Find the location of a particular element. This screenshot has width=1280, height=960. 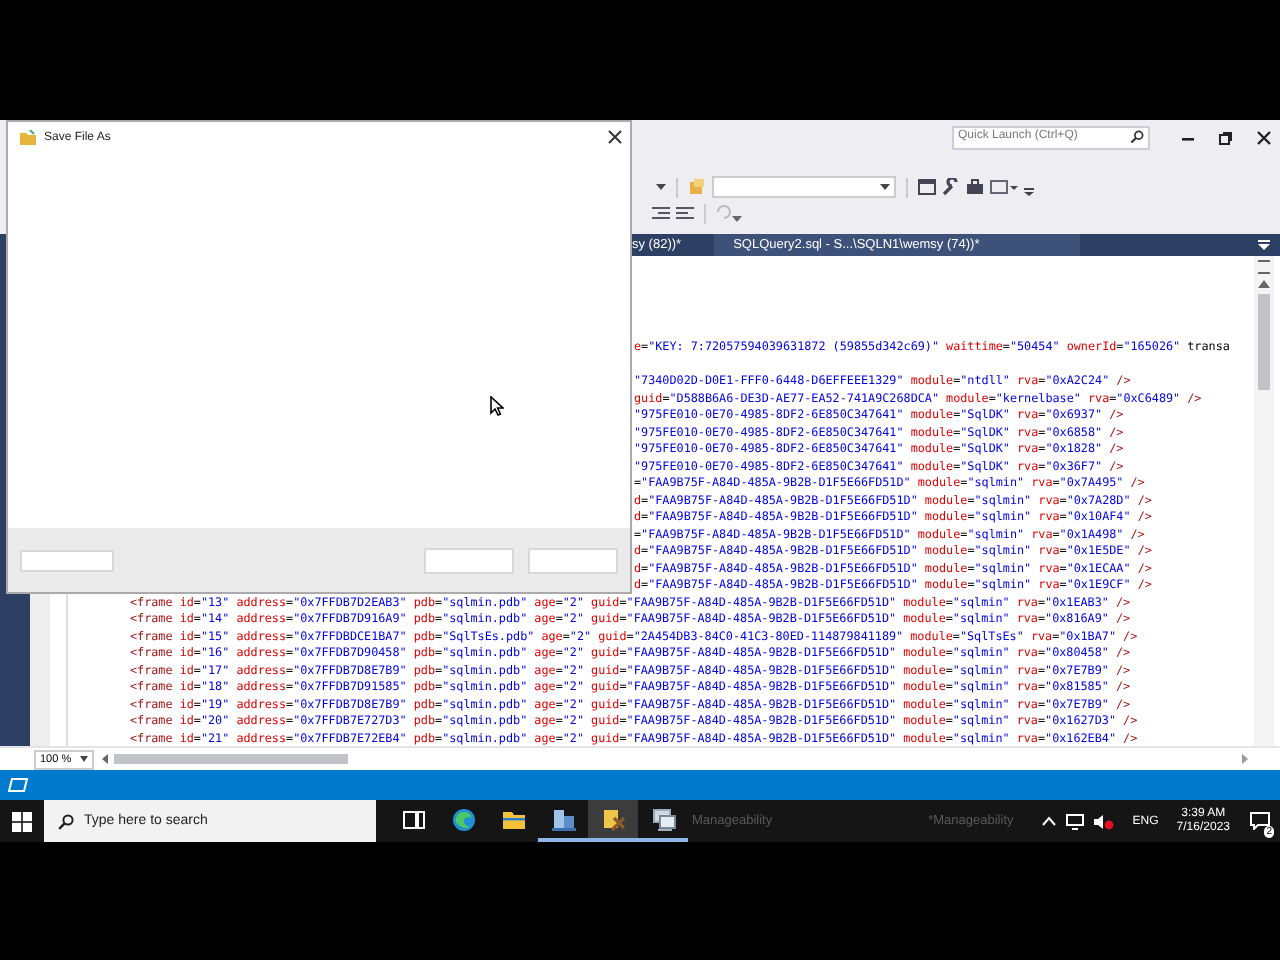

browser-icon is located at coordinates (463, 819).